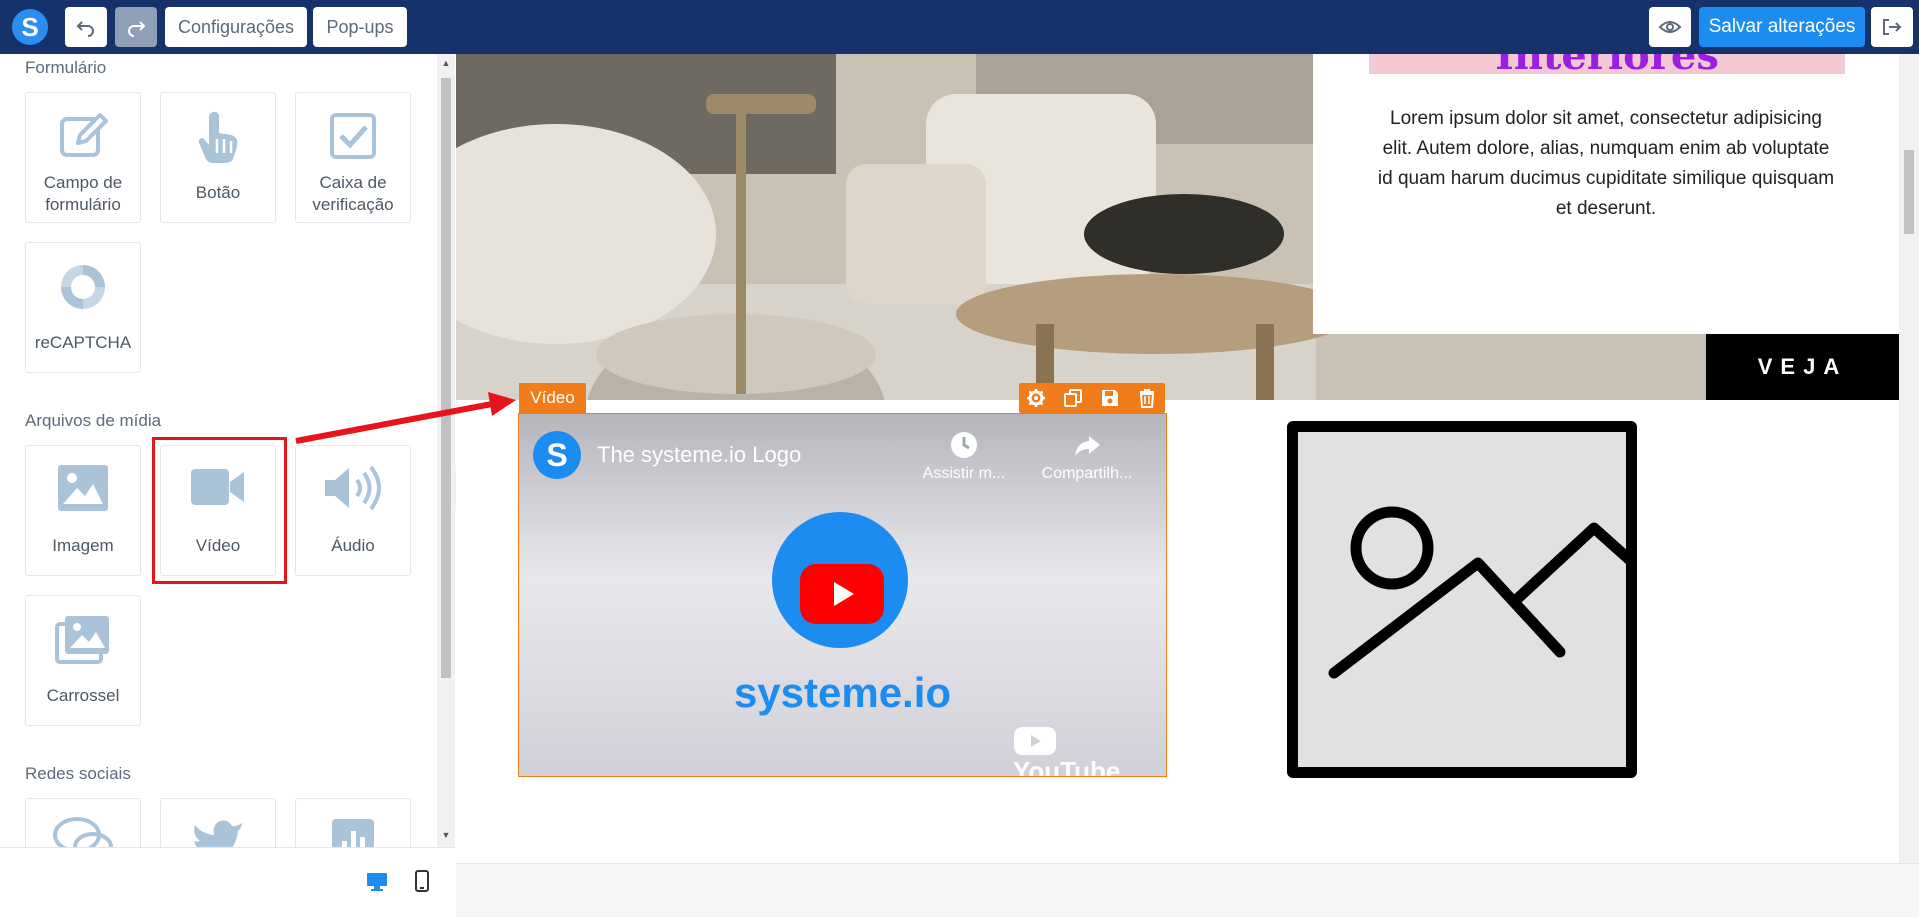 This screenshot has height=917, width=1919. Describe the element at coordinates (66, 67) in the screenshot. I see `section-title-form: Formulário` at that location.